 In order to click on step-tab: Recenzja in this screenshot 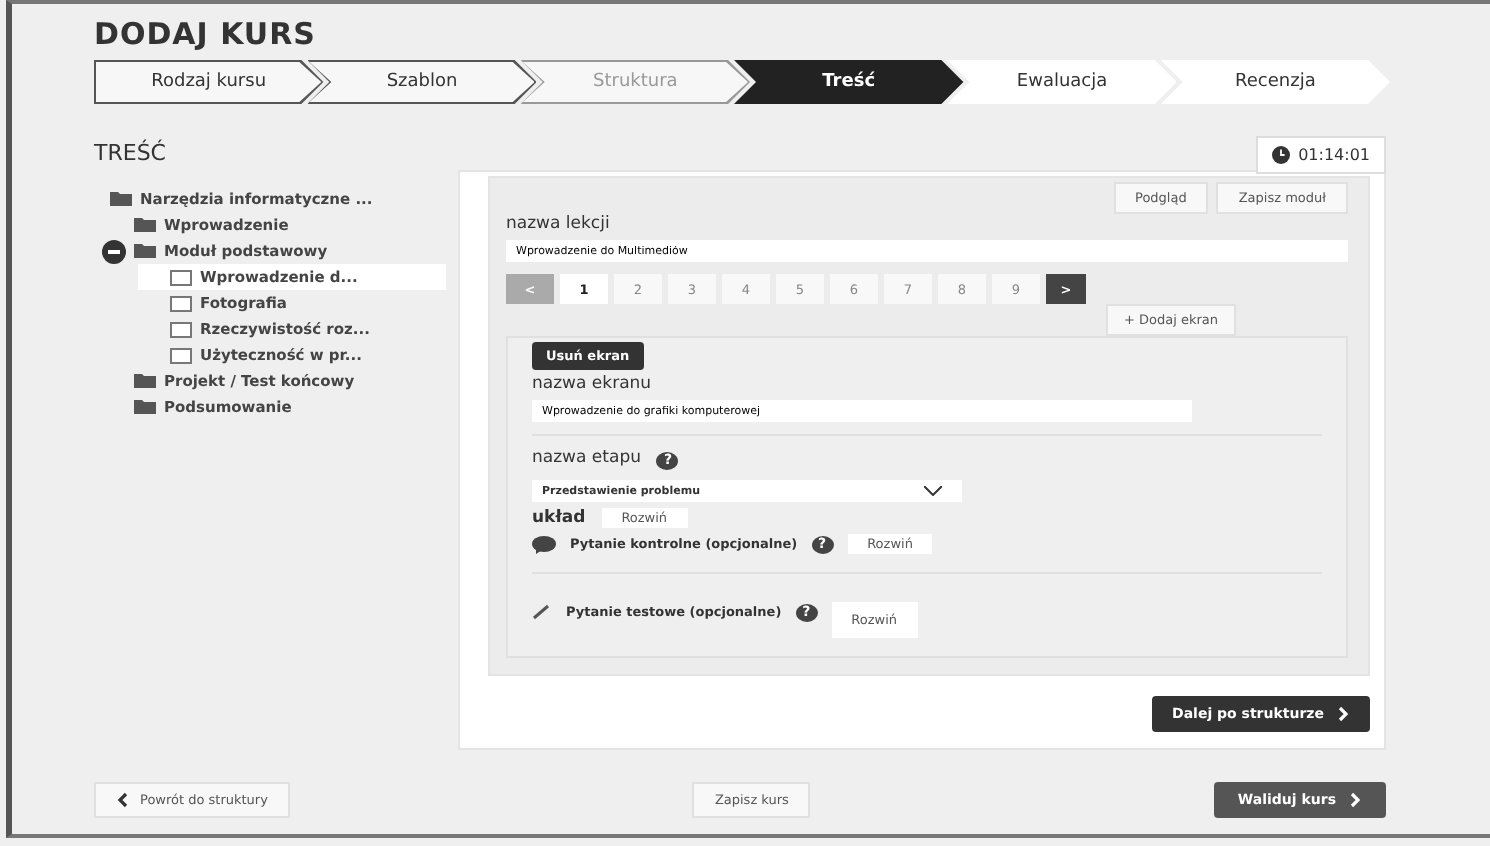, I will do `click(1275, 82)`.